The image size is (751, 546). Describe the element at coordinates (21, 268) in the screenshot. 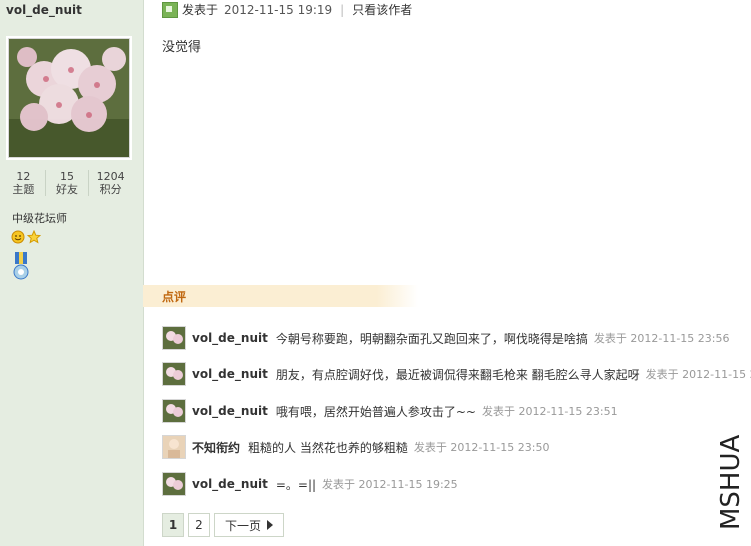

I see `medal-icon` at that location.